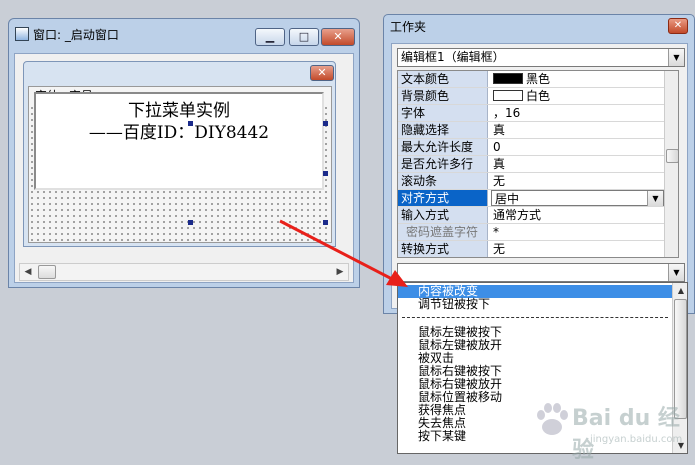 The image size is (695, 465). Describe the element at coordinates (680, 291) in the screenshot. I see `scroll-up-arrow-icon: ▲` at that location.